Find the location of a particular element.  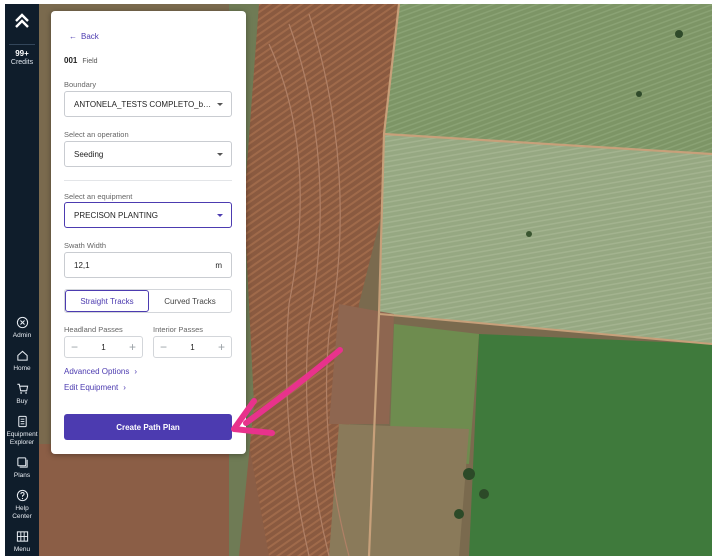

interior-passes-label: Interior Passes is located at coordinates (178, 329).